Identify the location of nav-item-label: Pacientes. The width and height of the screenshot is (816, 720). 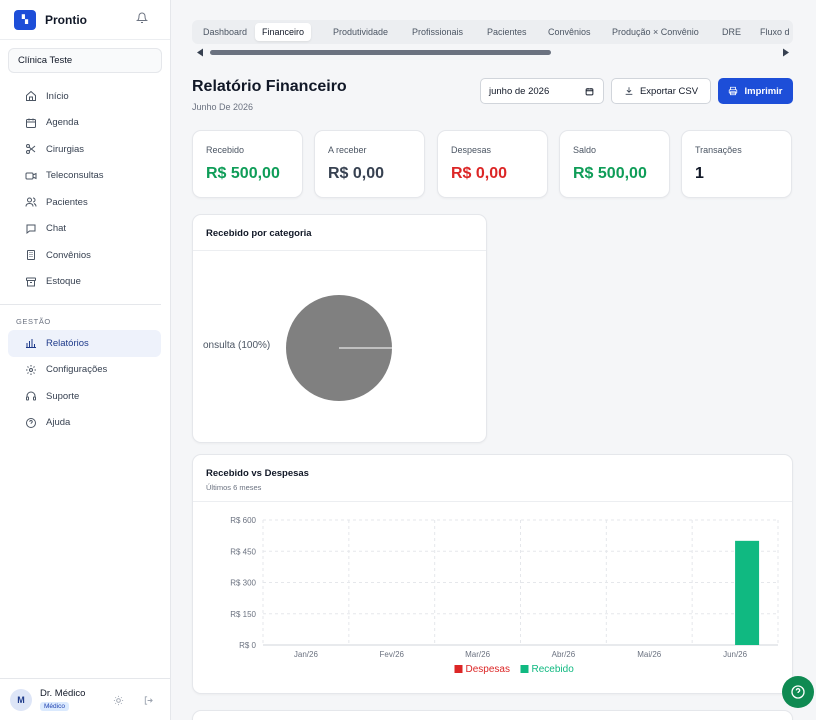
(67, 202).